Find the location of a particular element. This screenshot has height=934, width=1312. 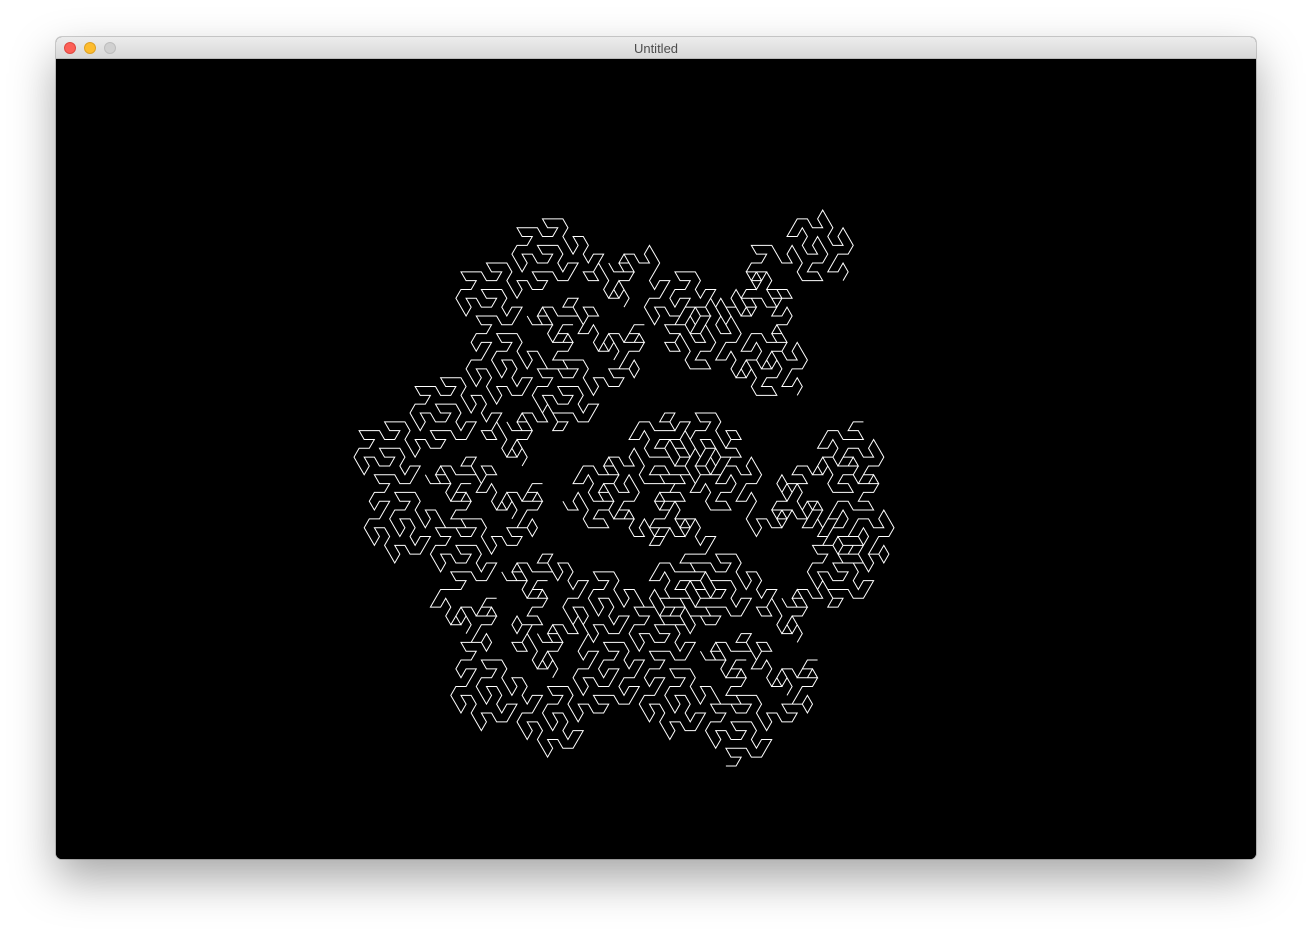

window-title: Untitled is located at coordinates (656, 48).